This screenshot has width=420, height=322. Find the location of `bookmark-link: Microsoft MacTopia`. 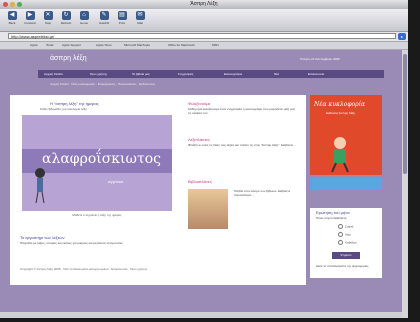

bookmark-link: Microsoft MacTopia is located at coordinates (137, 45).